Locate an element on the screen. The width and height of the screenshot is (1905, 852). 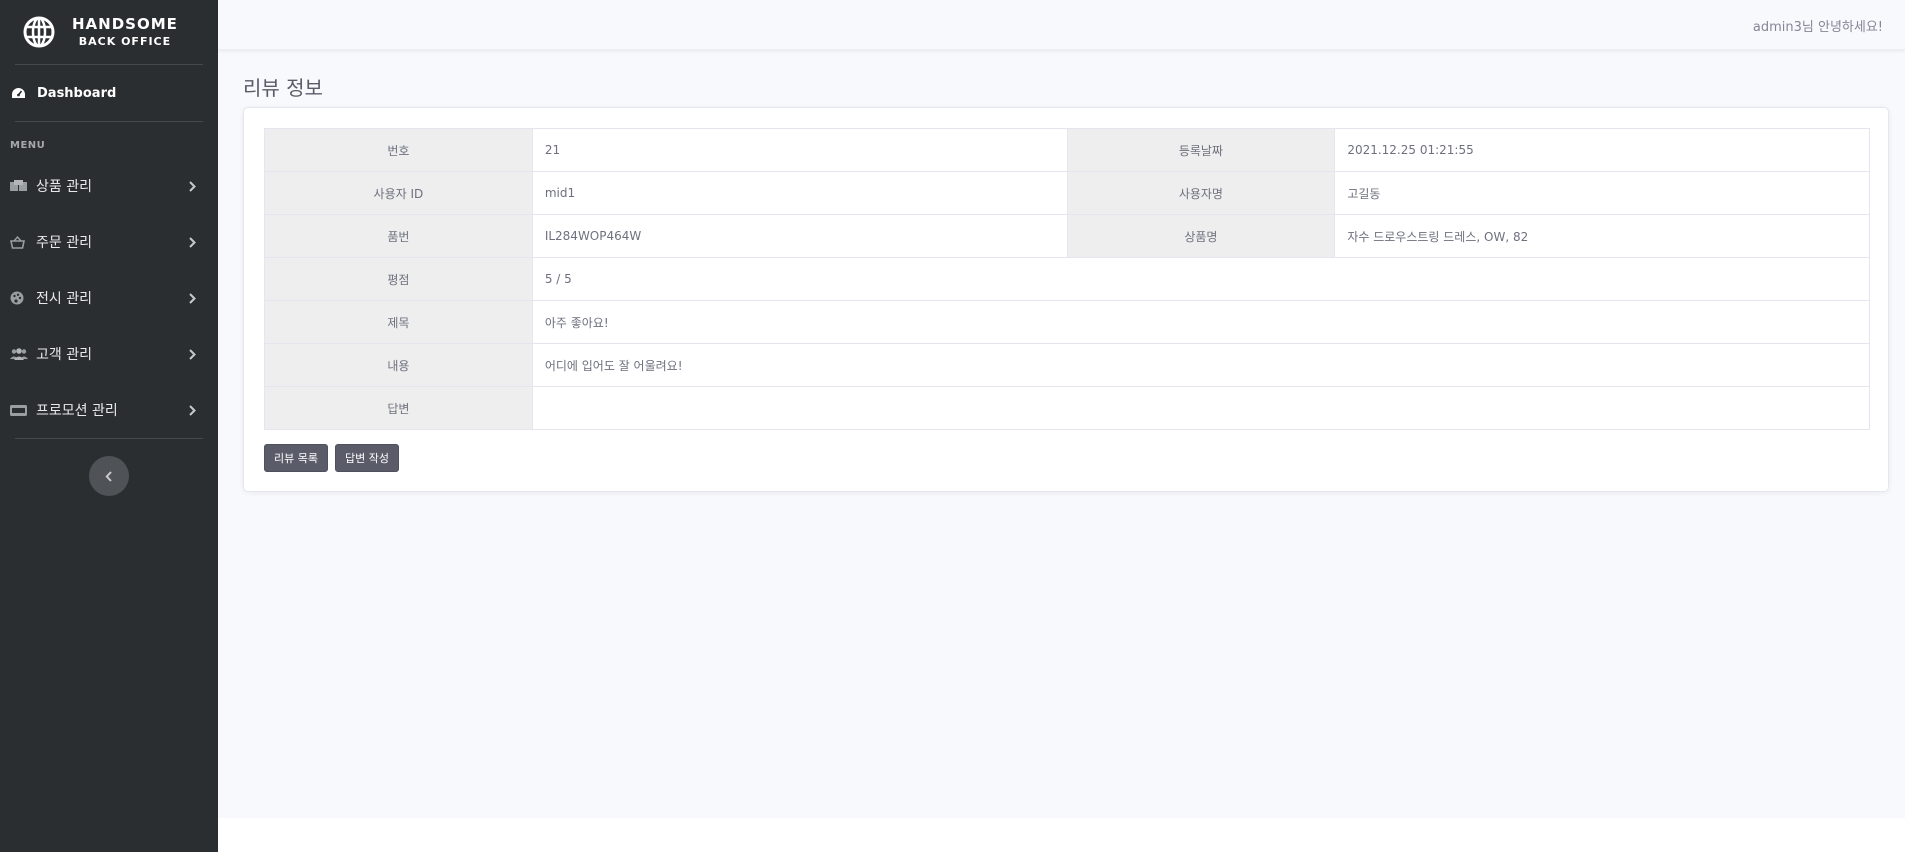
sidebar-heading: MENU is located at coordinates (28, 145).